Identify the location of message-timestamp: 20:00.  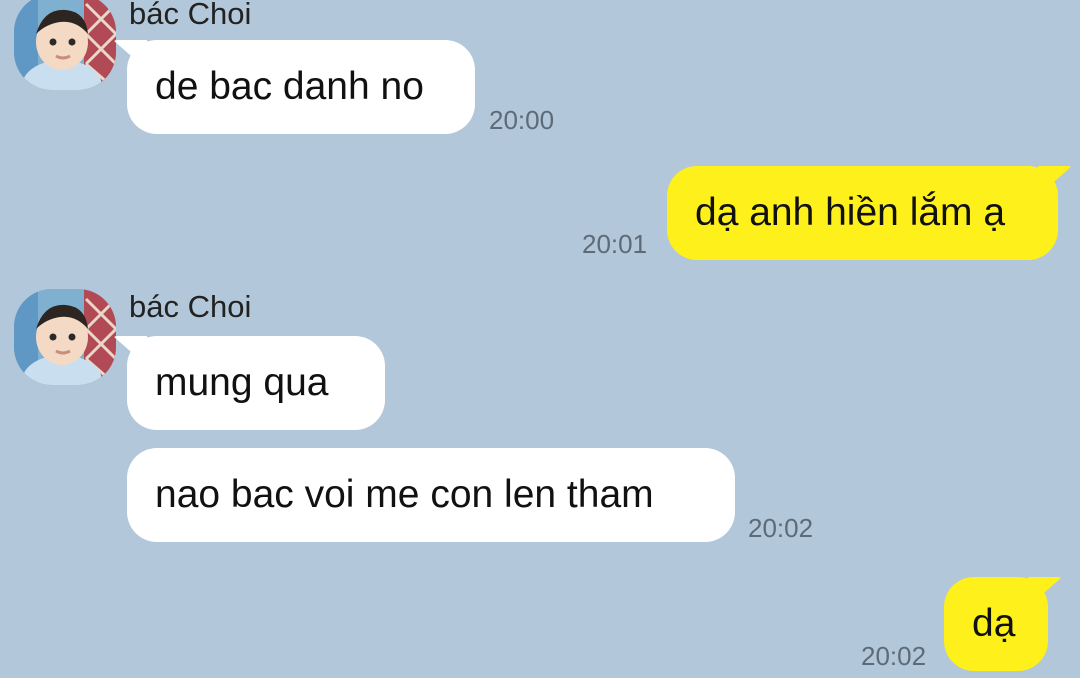
(522, 120).